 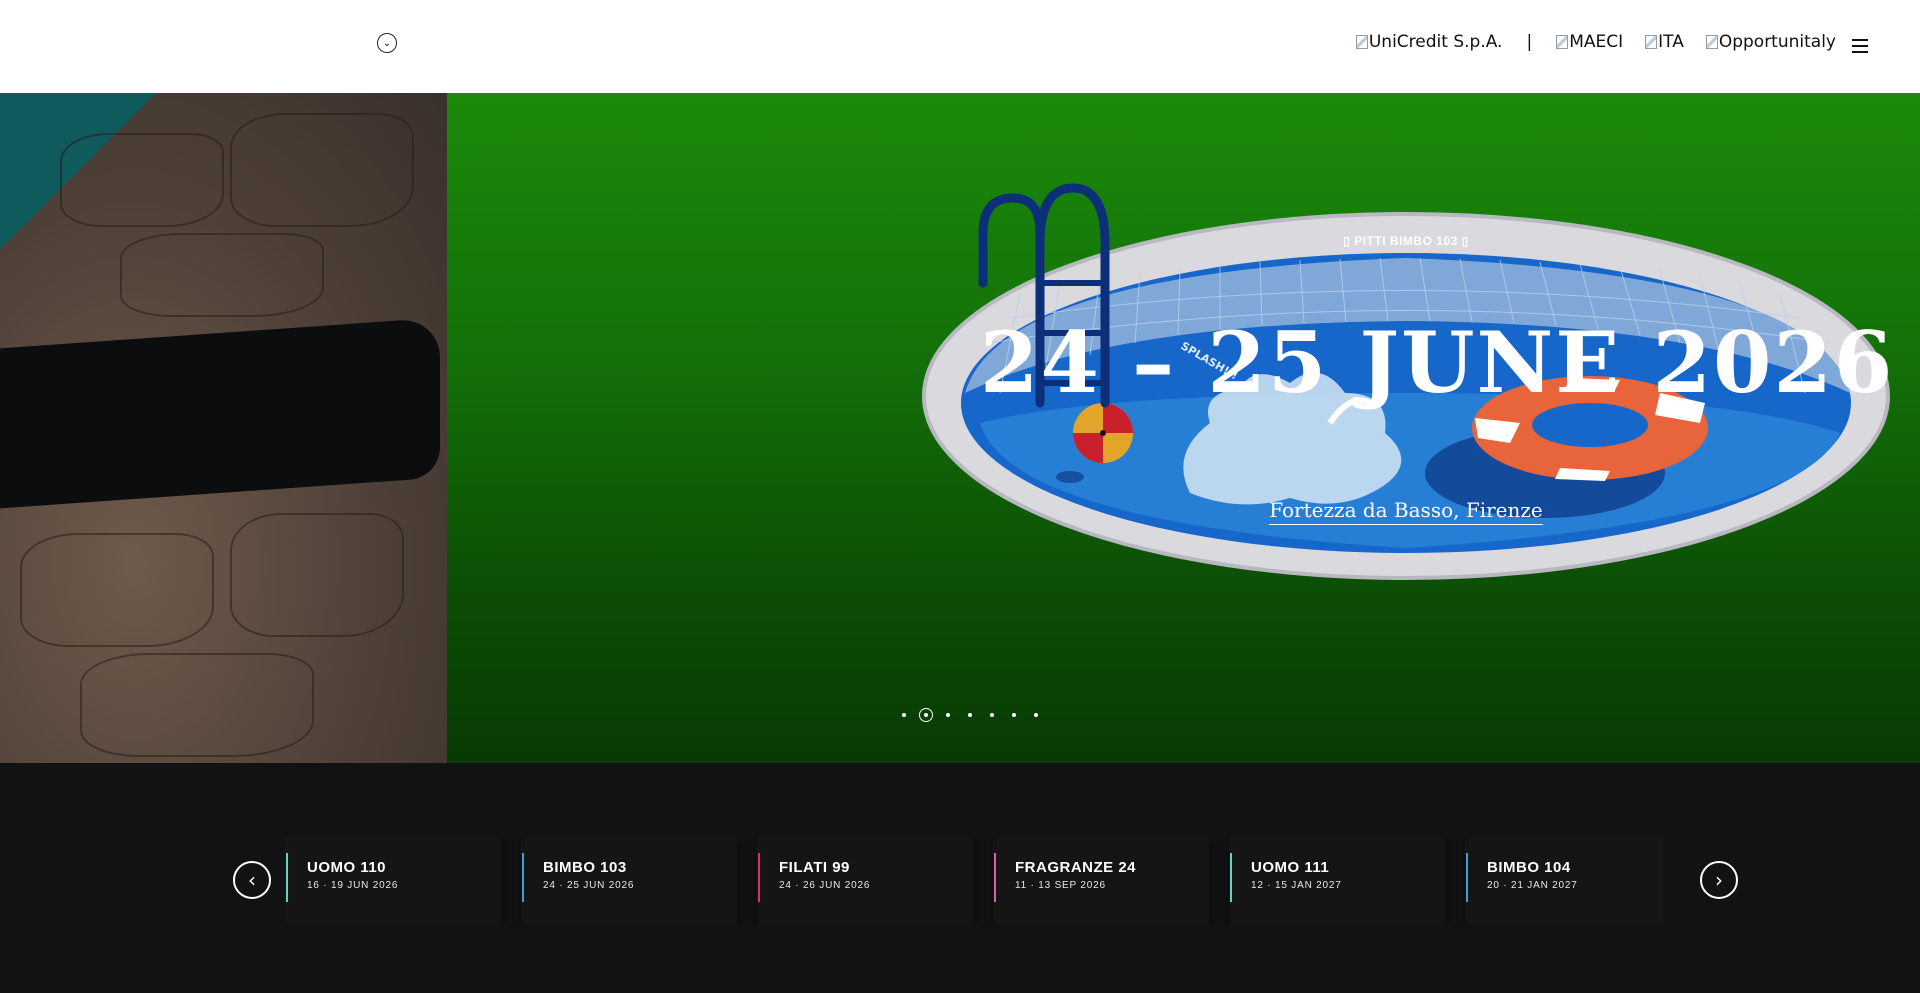 What do you see at coordinates (387, 43) in the screenshot?
I see `chevron-down-icon: ⌄` at bounding box center [387, 43].